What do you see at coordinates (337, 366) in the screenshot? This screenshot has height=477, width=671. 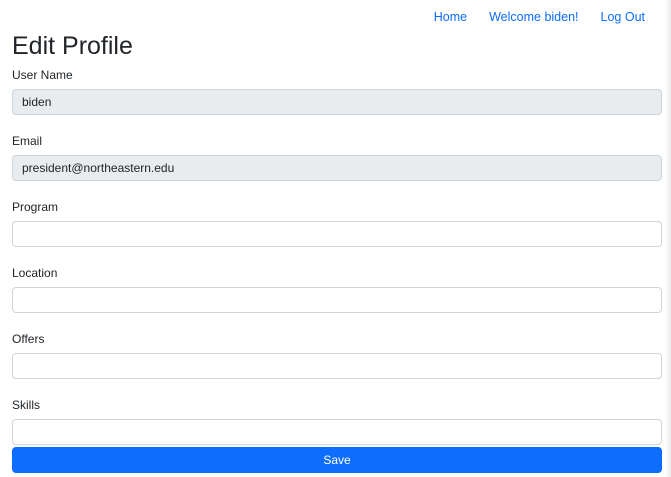 I see `offers-input` at bounding box center [337, 366].